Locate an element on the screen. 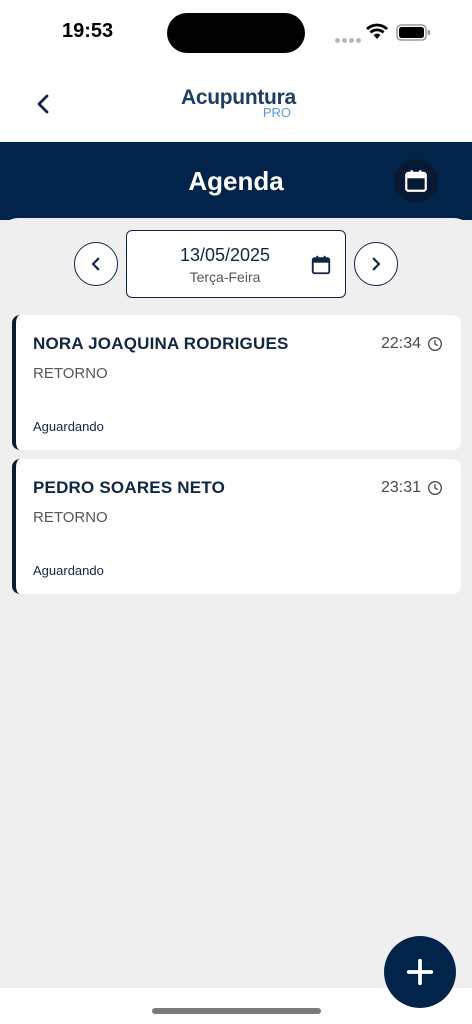 Image resolution: width=472 pixels, height=1024 pixels. wifi-icon is located at coordinates (377, 31).